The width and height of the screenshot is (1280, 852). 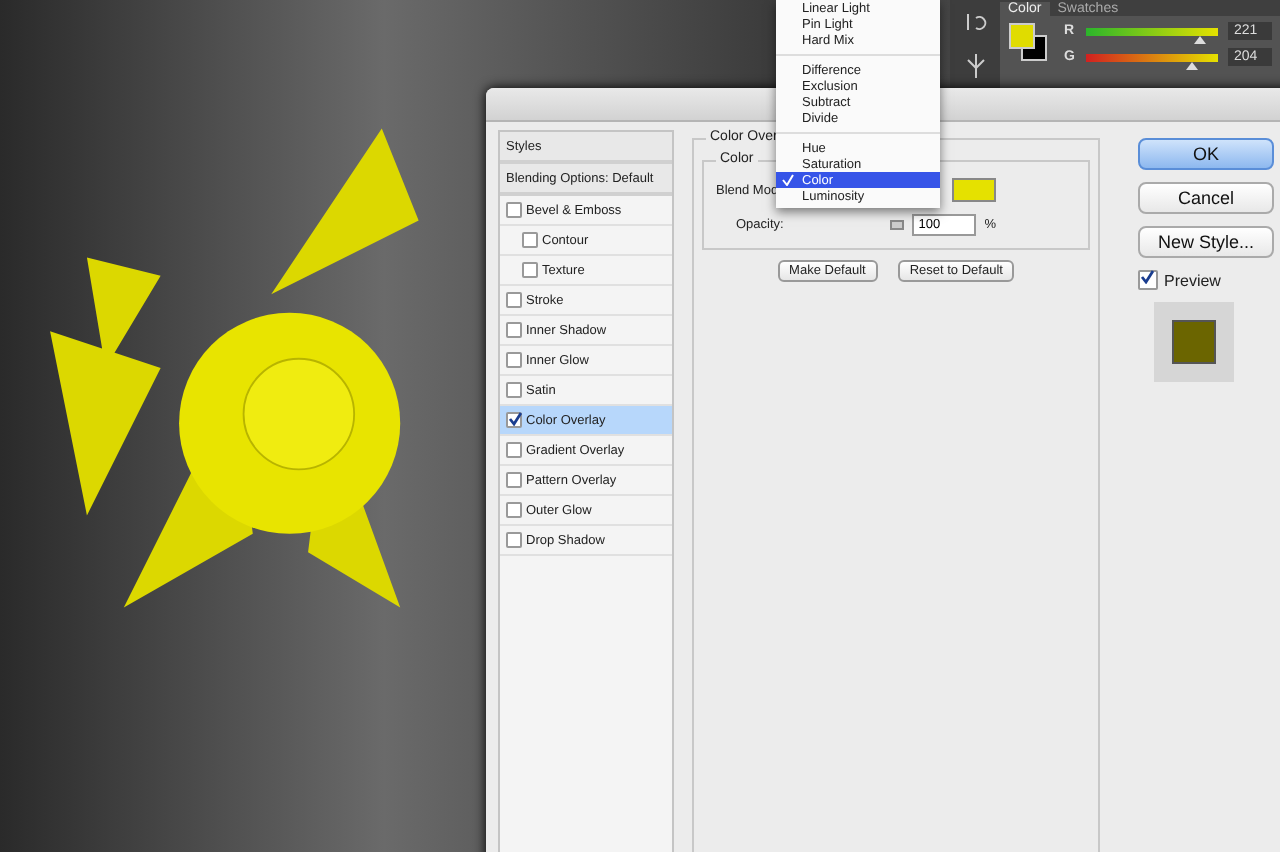 I want to click on slider-icon, so click(x=897, y=225).